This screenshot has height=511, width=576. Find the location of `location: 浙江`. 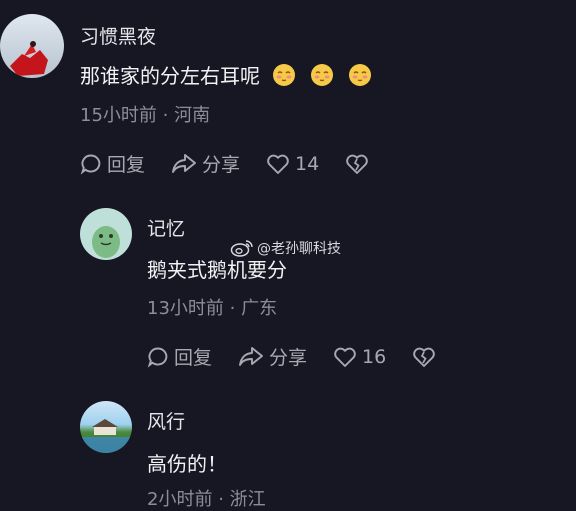

location: 浙江 is located at coordinates (247, 499).